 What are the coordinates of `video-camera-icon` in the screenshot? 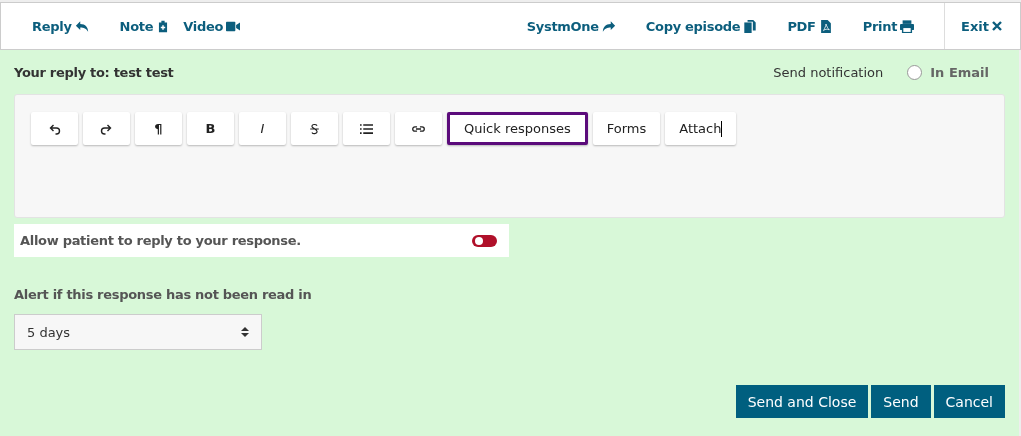 It's located at (233, 26).